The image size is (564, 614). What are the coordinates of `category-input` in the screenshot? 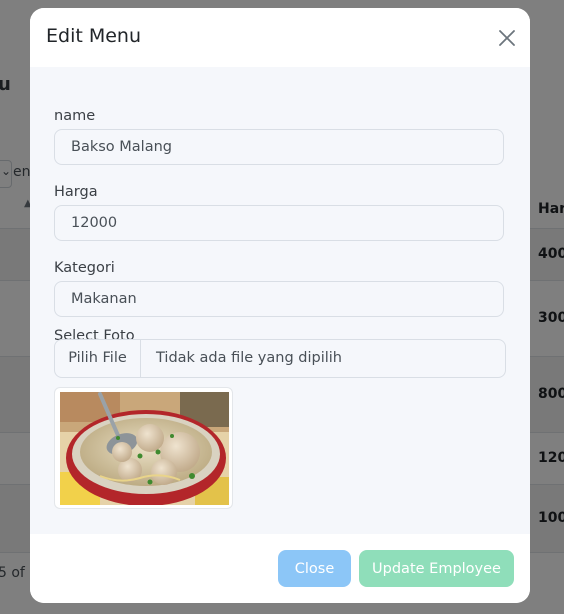 It's located at (279, 299).